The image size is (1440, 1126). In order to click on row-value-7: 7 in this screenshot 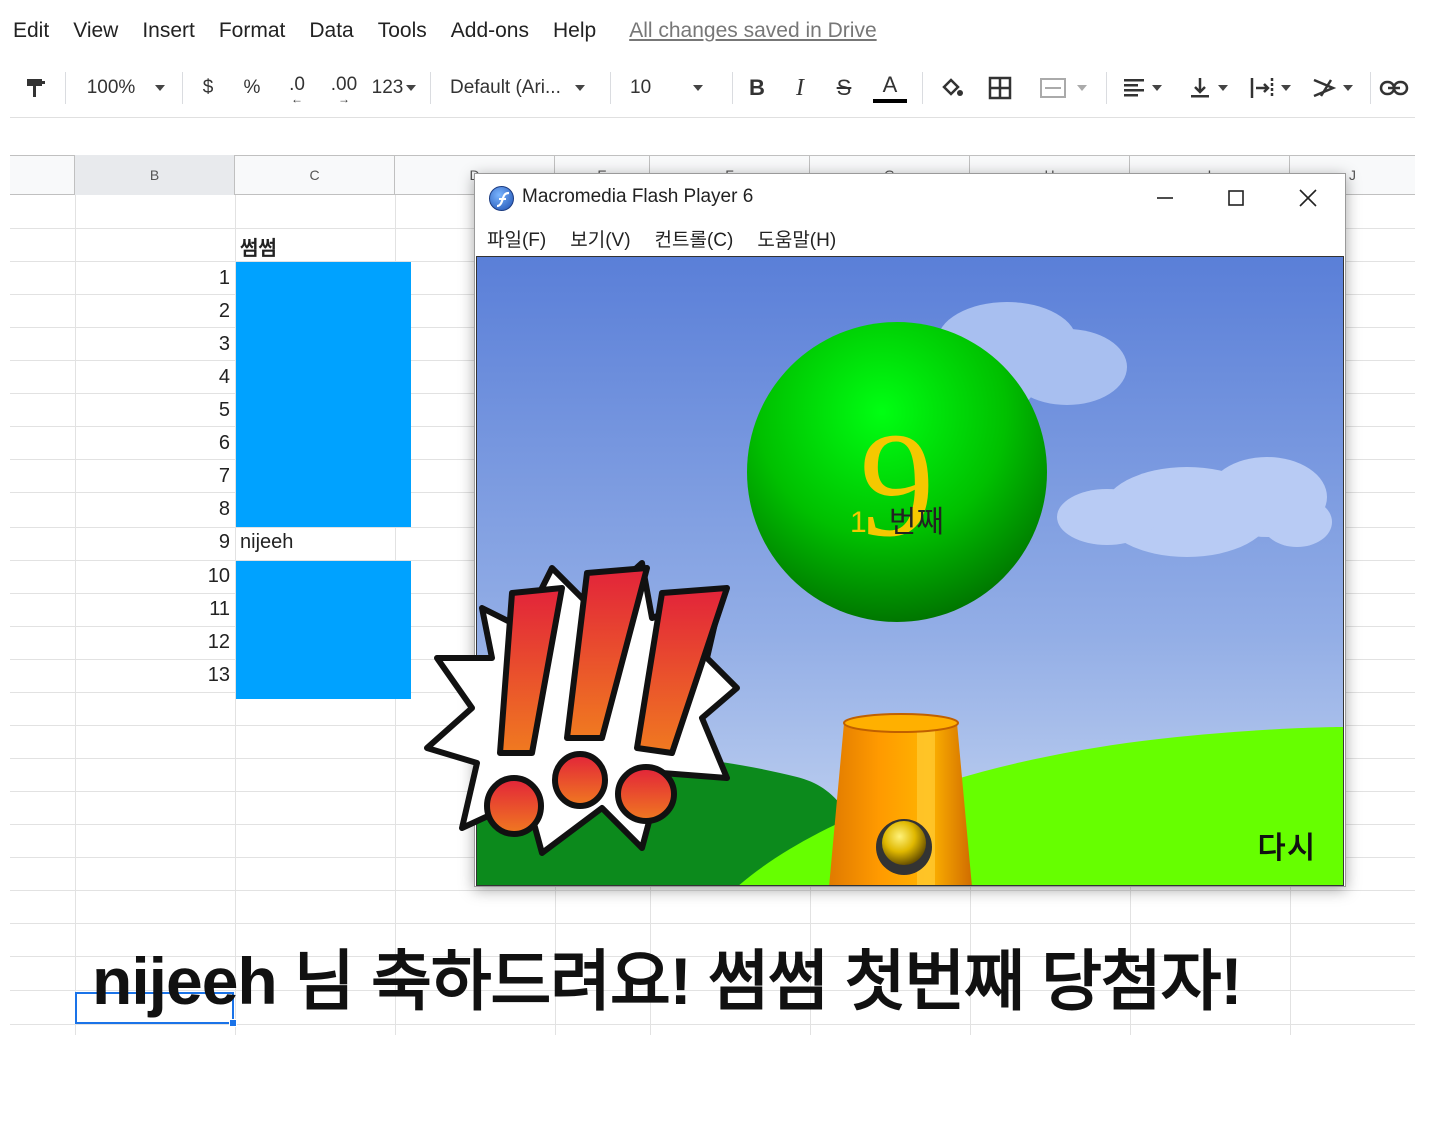, I will do `click(190, 476)`.